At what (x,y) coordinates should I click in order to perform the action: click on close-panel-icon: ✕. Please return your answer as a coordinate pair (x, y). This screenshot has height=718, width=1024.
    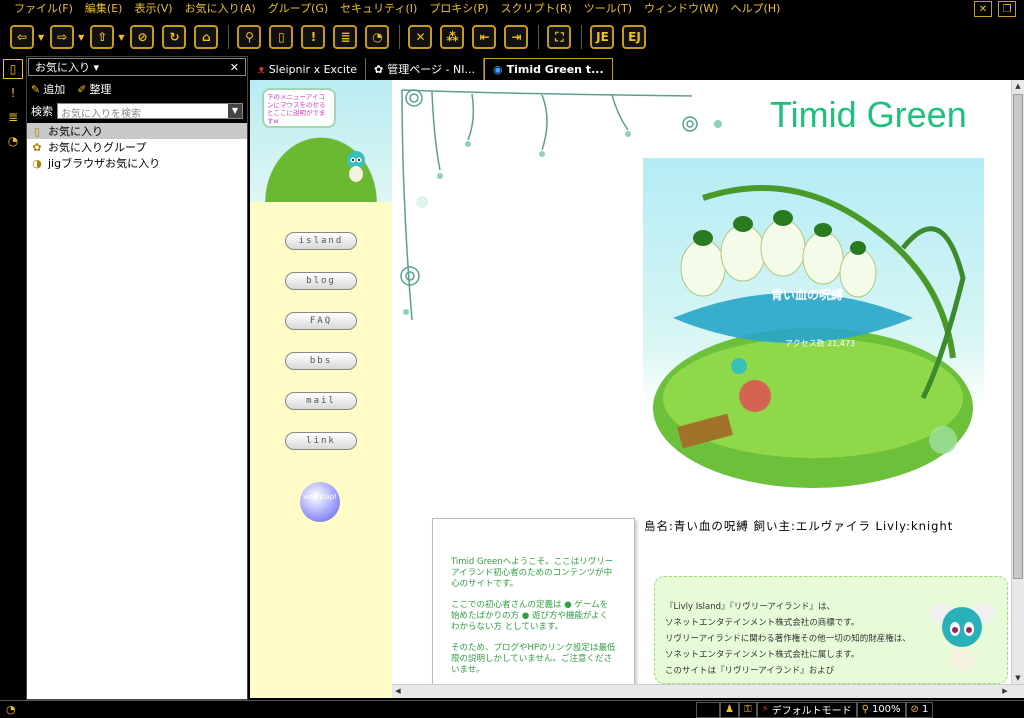
    Looking at the image, I should click on (234, 67).